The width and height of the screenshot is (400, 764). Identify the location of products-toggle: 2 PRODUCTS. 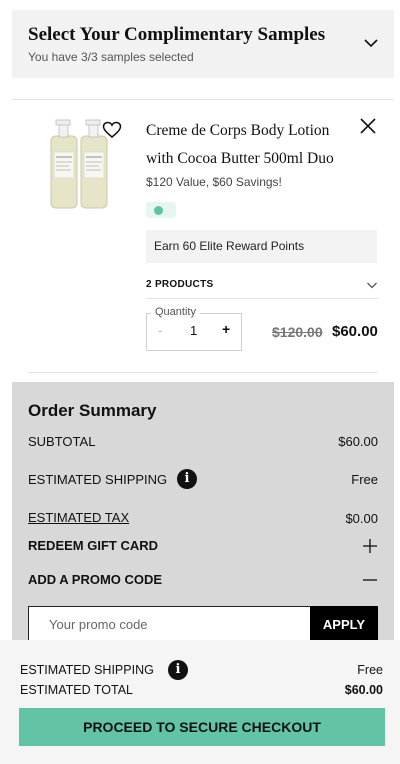
(262, 286).